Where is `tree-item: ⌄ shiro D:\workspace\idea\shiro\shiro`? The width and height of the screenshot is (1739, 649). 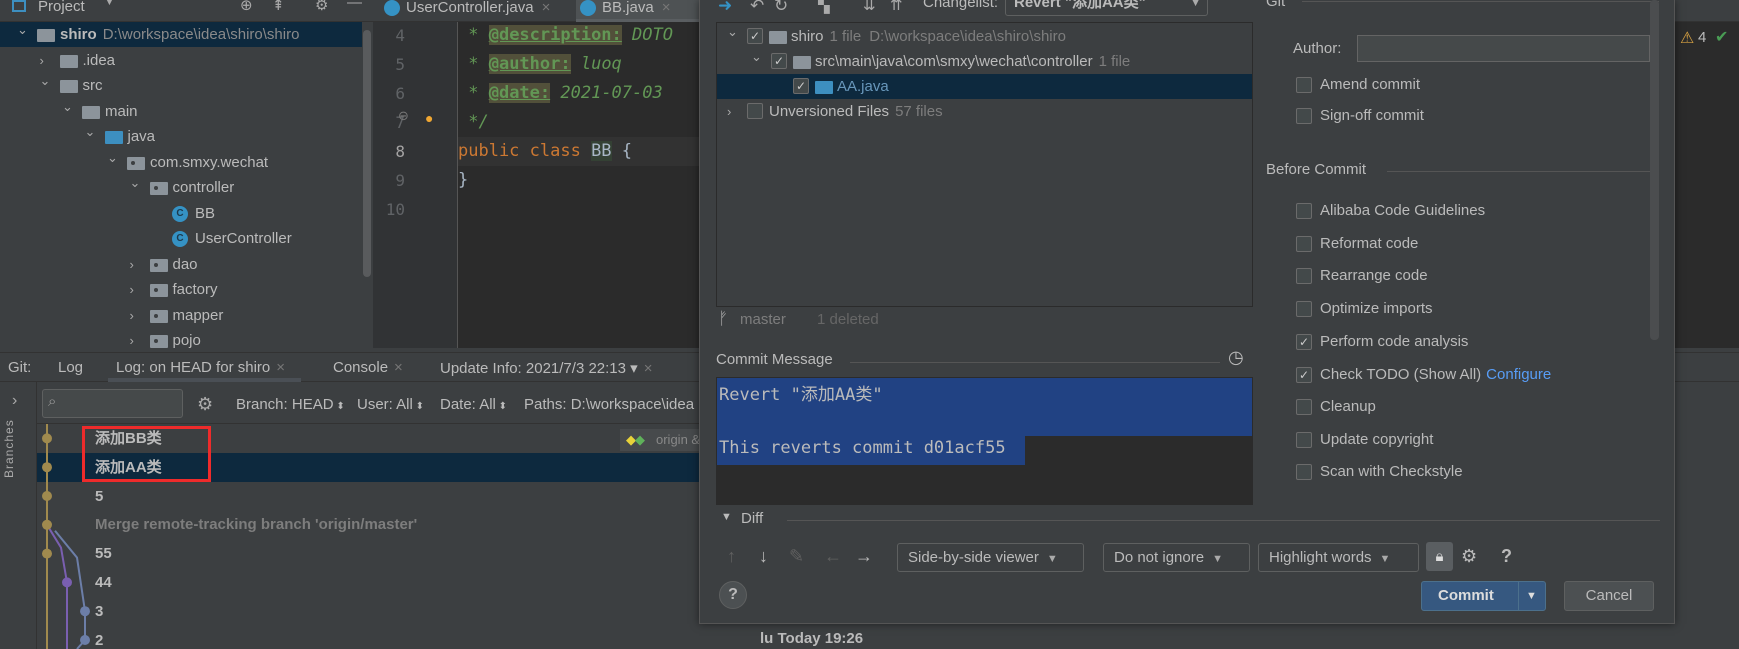
tree-item: ⌄ shiro D:\workspace\idea\shiro\shiro is located at coordinates (181, 34).